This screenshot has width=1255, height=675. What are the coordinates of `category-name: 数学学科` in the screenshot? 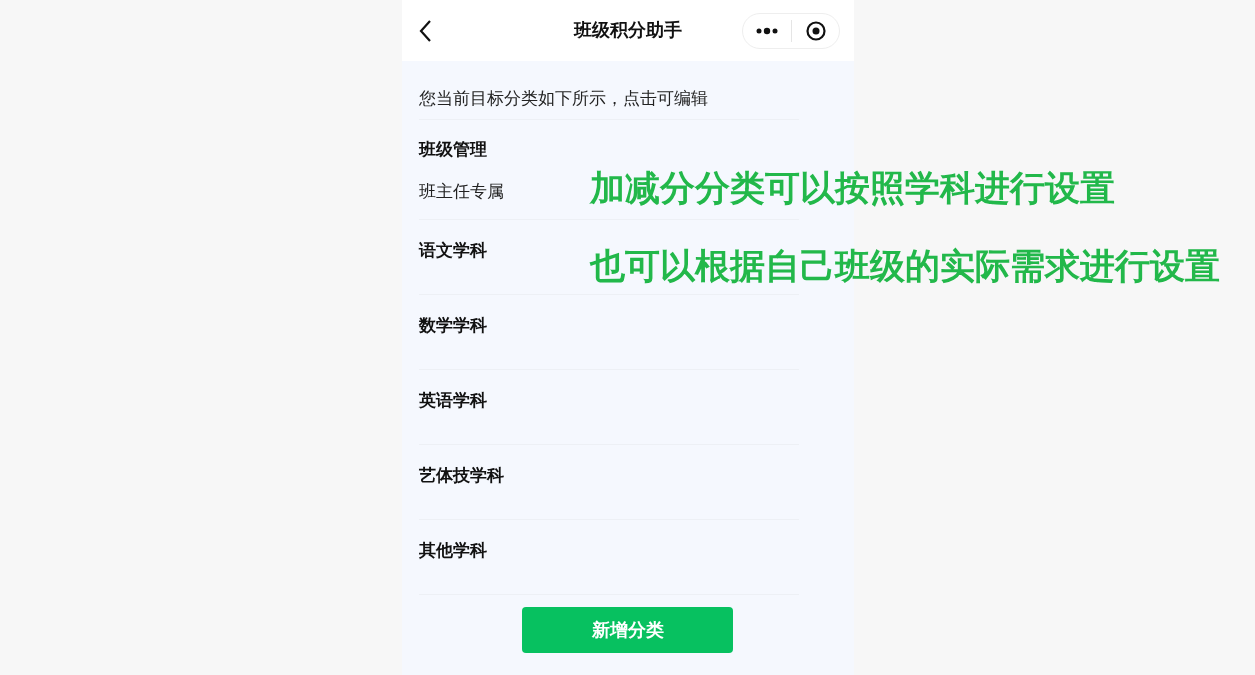 It's located at (452, 326).